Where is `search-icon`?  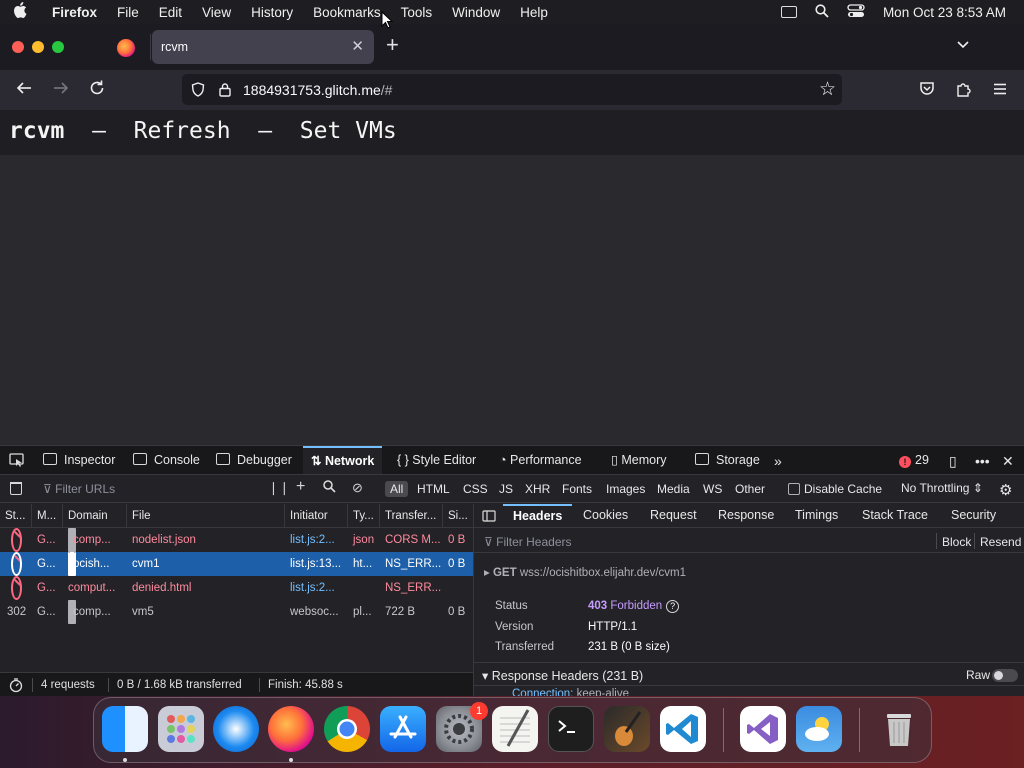
search-icon is located at coordinates (329, 488).